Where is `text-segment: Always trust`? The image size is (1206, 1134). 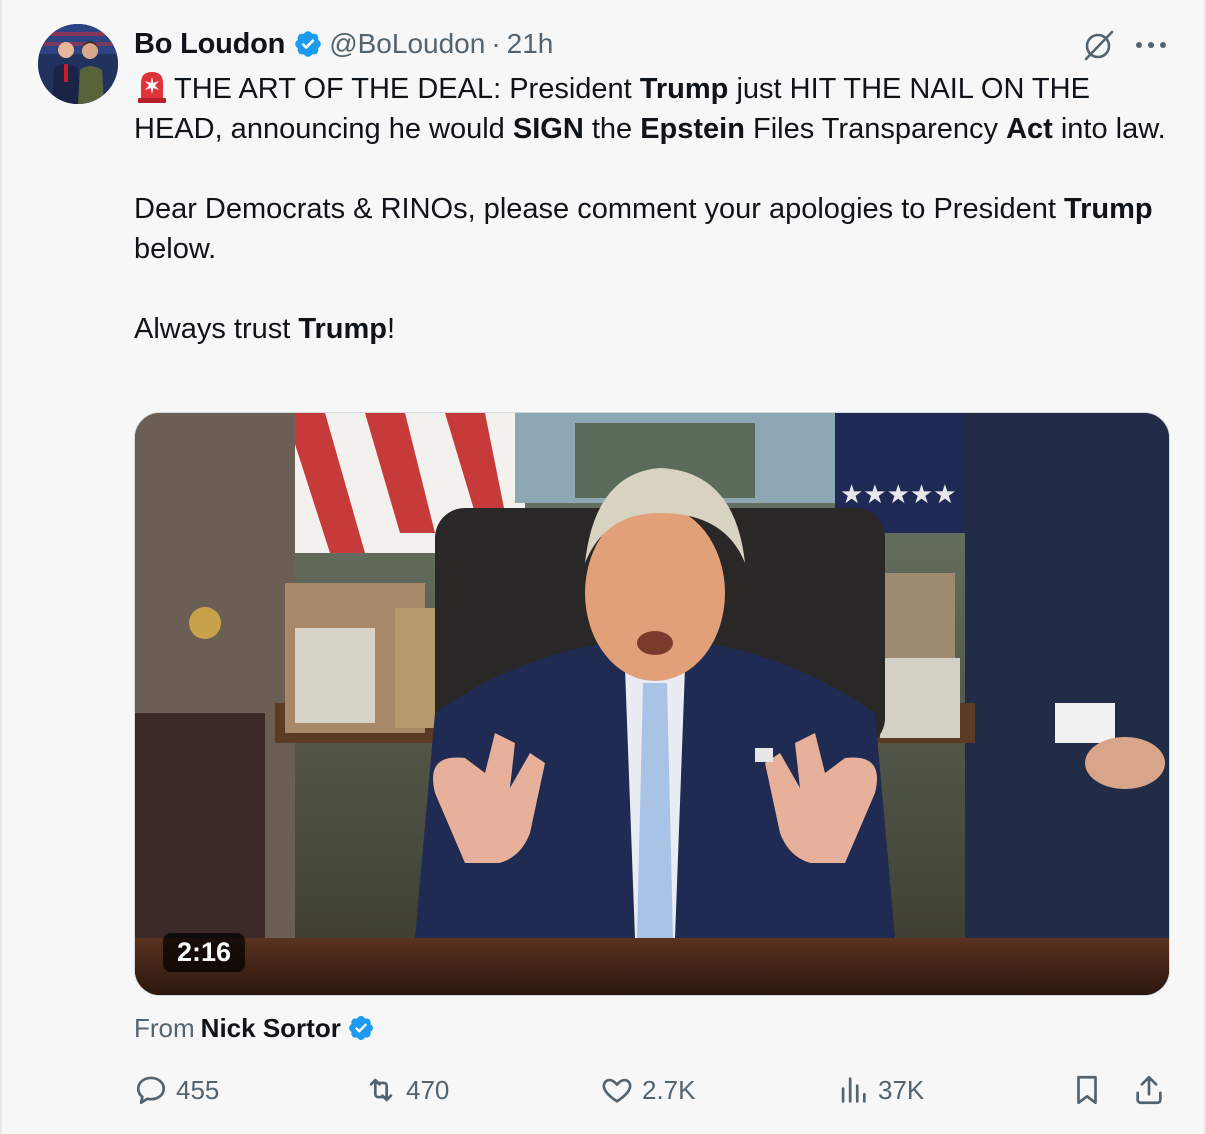 text-segment: Always trust is located at coordinates (216, 329).